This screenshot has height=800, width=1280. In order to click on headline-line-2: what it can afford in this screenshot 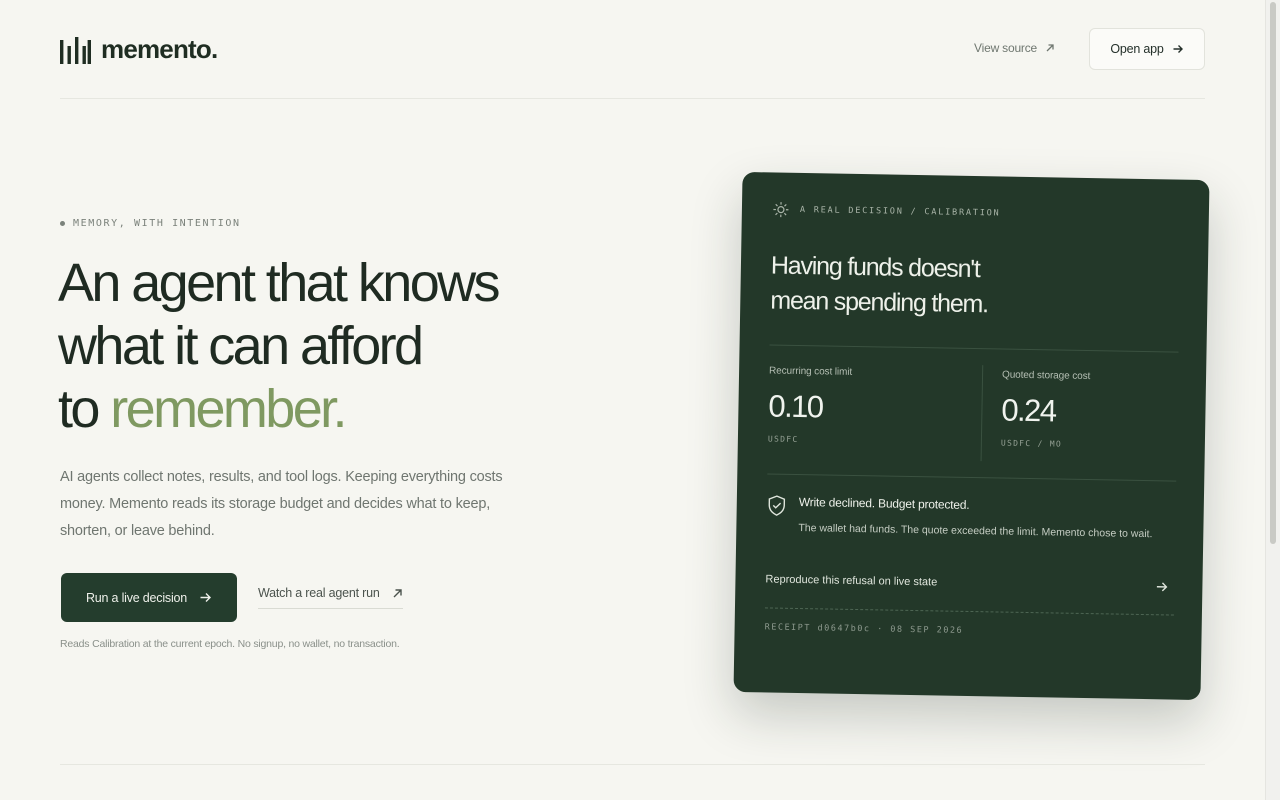, I will do `click(241, 346)`.